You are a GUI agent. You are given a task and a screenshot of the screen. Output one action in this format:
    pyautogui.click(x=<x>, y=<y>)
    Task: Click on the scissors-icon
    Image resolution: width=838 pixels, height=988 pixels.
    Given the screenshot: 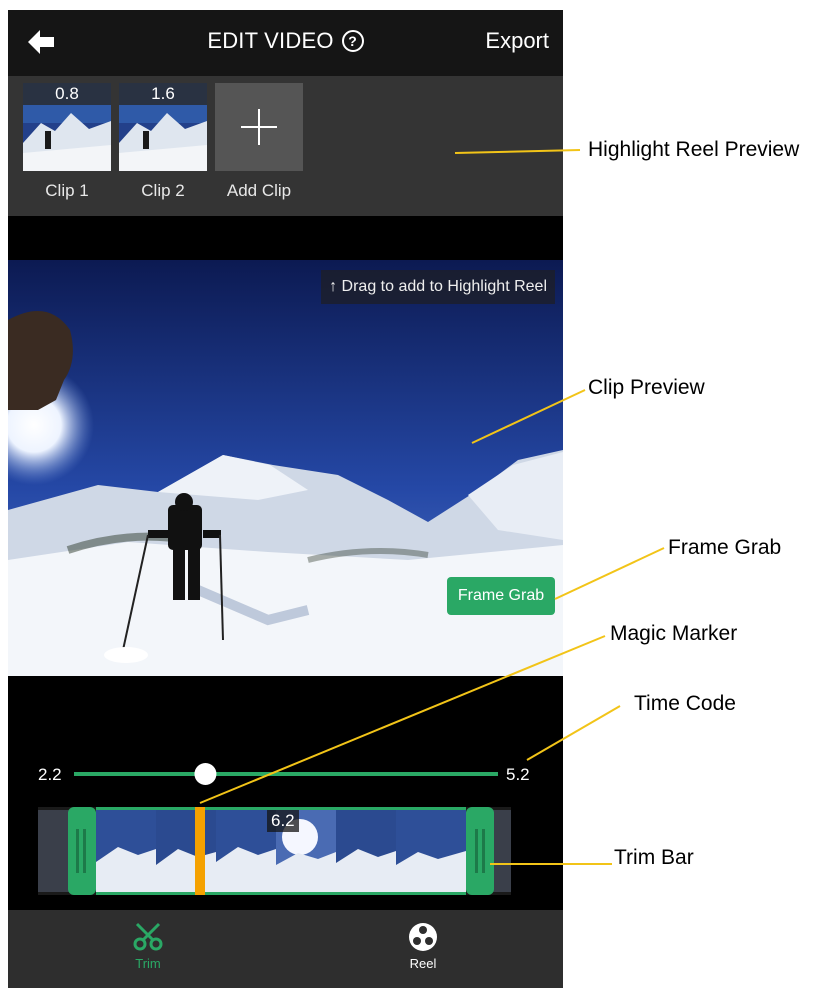 What is the action you would take?
    pyautogui.click(x=148, y=936)
    